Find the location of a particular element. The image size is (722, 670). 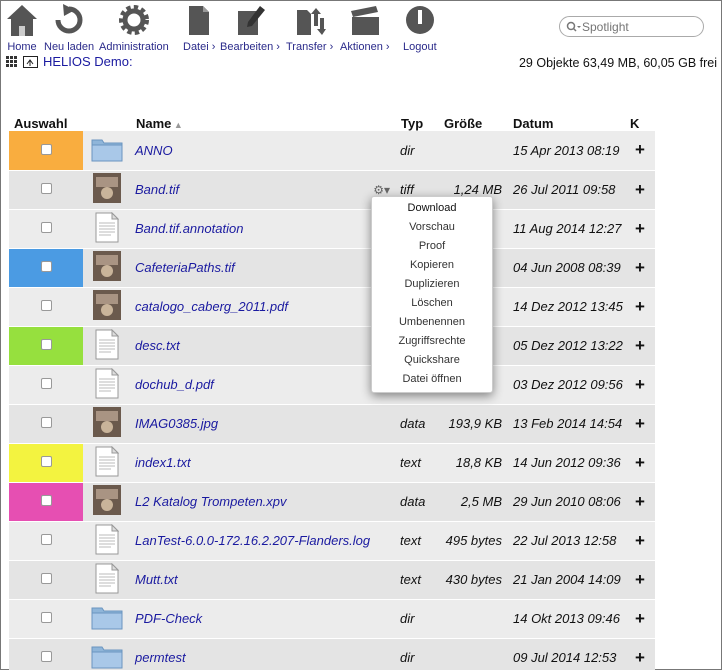

table-row: desc.txt 05 Dez 2012 13:22 + is located at coordinates (332, 346).